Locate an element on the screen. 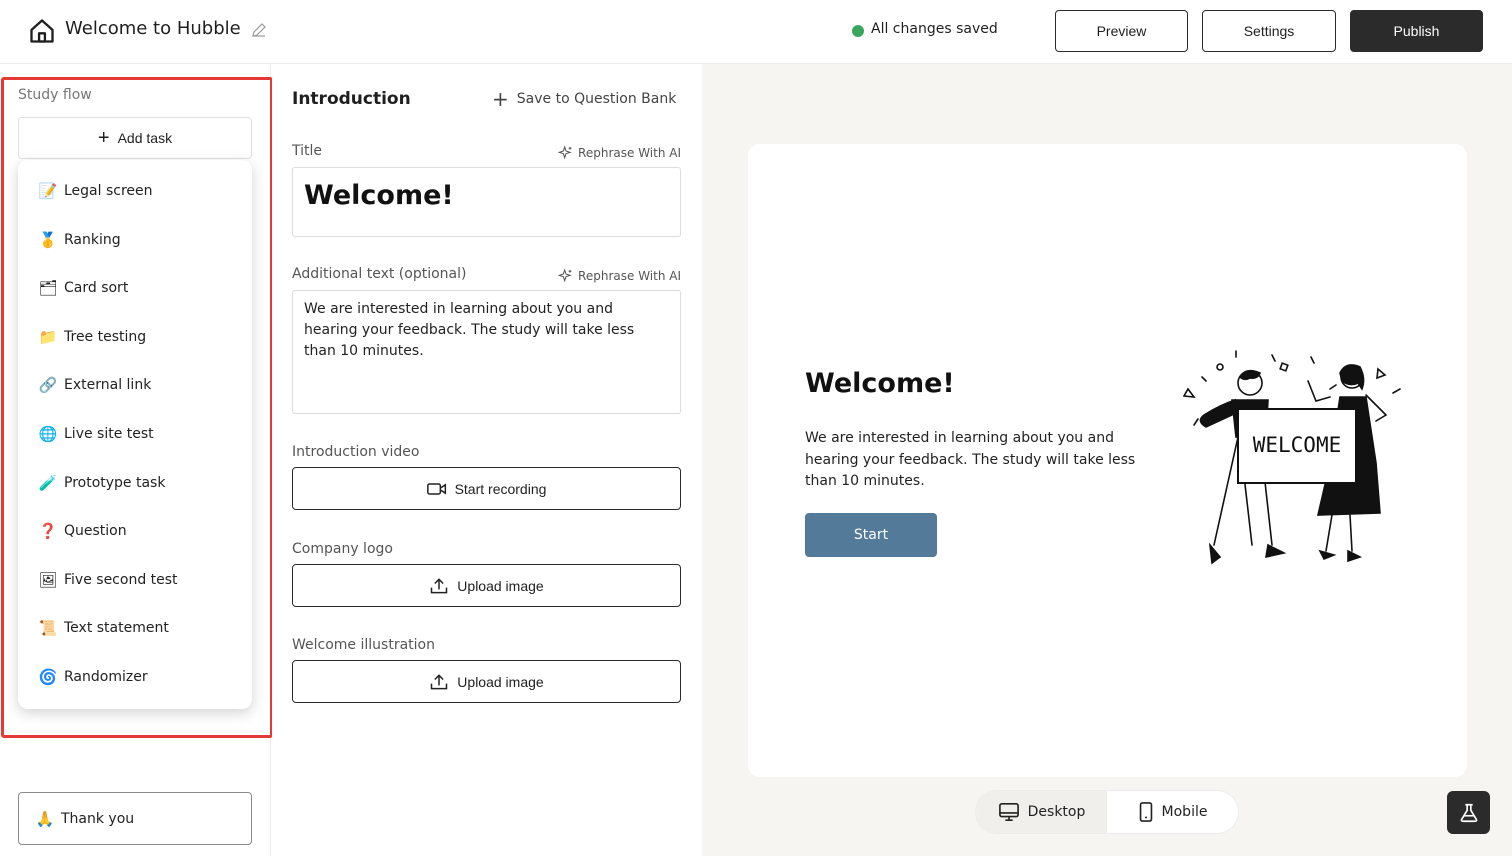 Image resolution: width=1512 pixels, height=856 pixels. mobile-toggle: Mobile is located at coordinates (1172, 812).